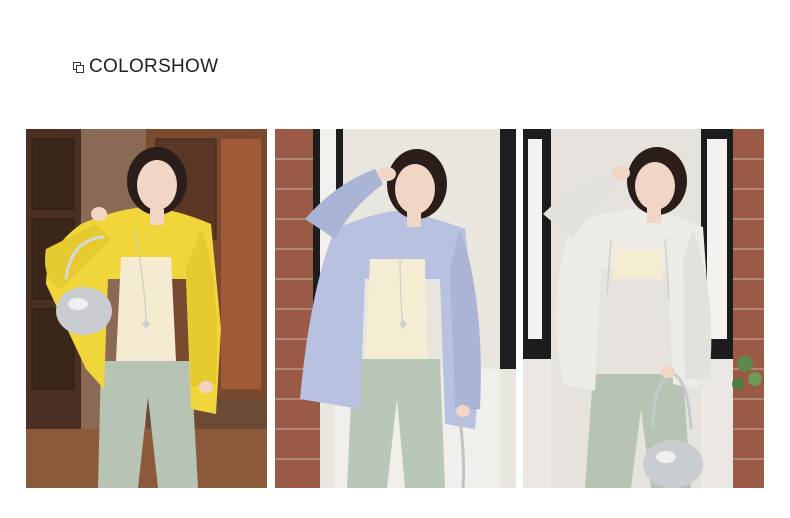 Image resolution: width=790 pixels, height=518 pixels. Describe the element at coordinates (78, 67) in the screenshot. I see `copy-squares-icon` at that location.